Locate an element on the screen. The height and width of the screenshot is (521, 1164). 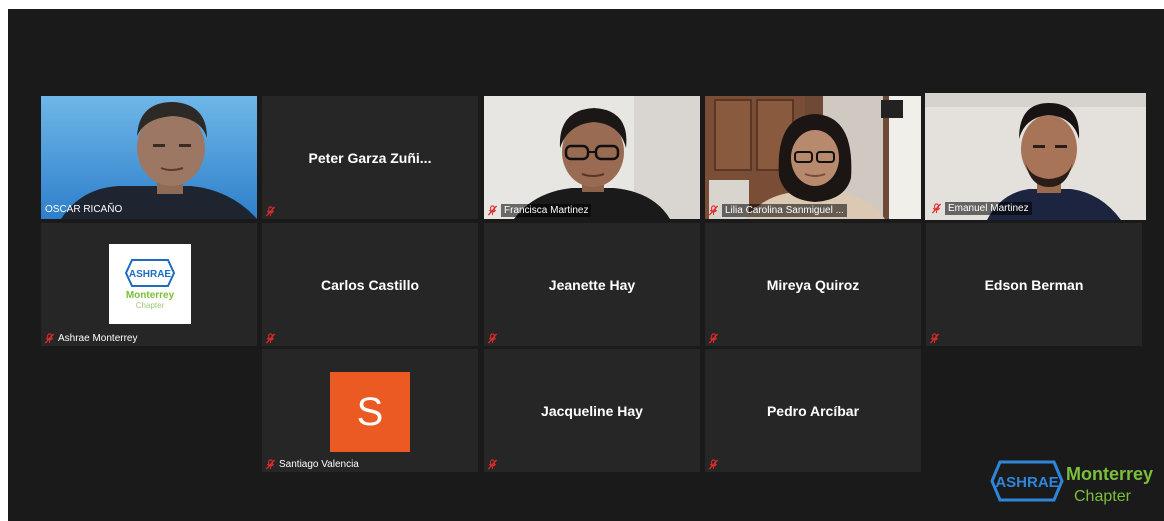
participant-label: Ashrae Monterrey is located at coordinates (90, 338).